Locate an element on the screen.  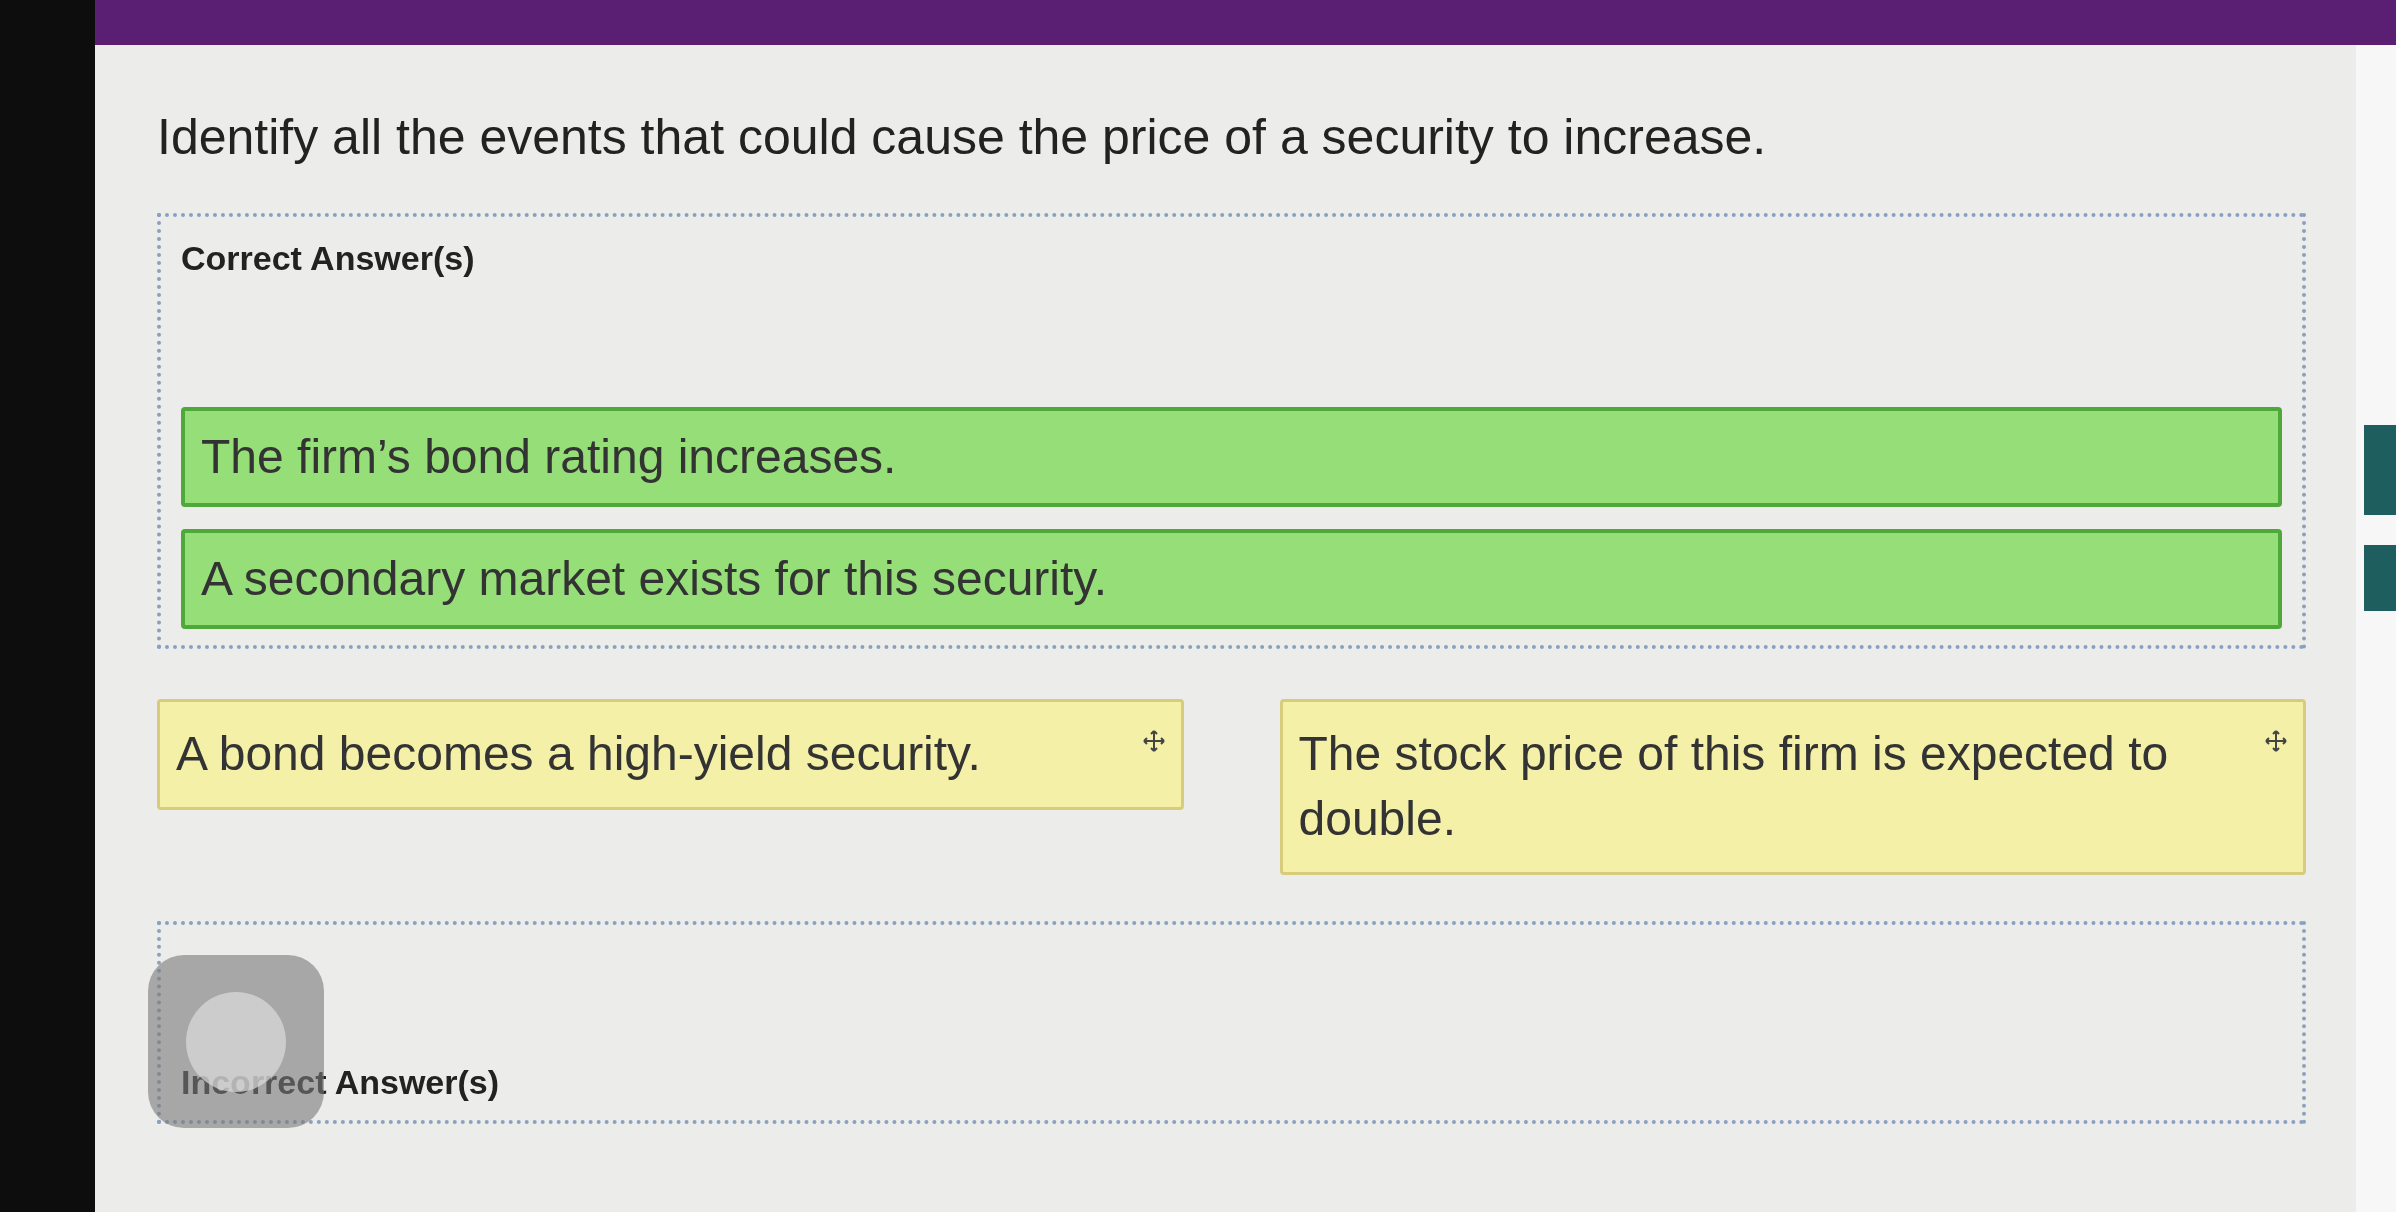
draggable-answer: A bond becomes a high-yield security. is located at coordinates (670, 754).